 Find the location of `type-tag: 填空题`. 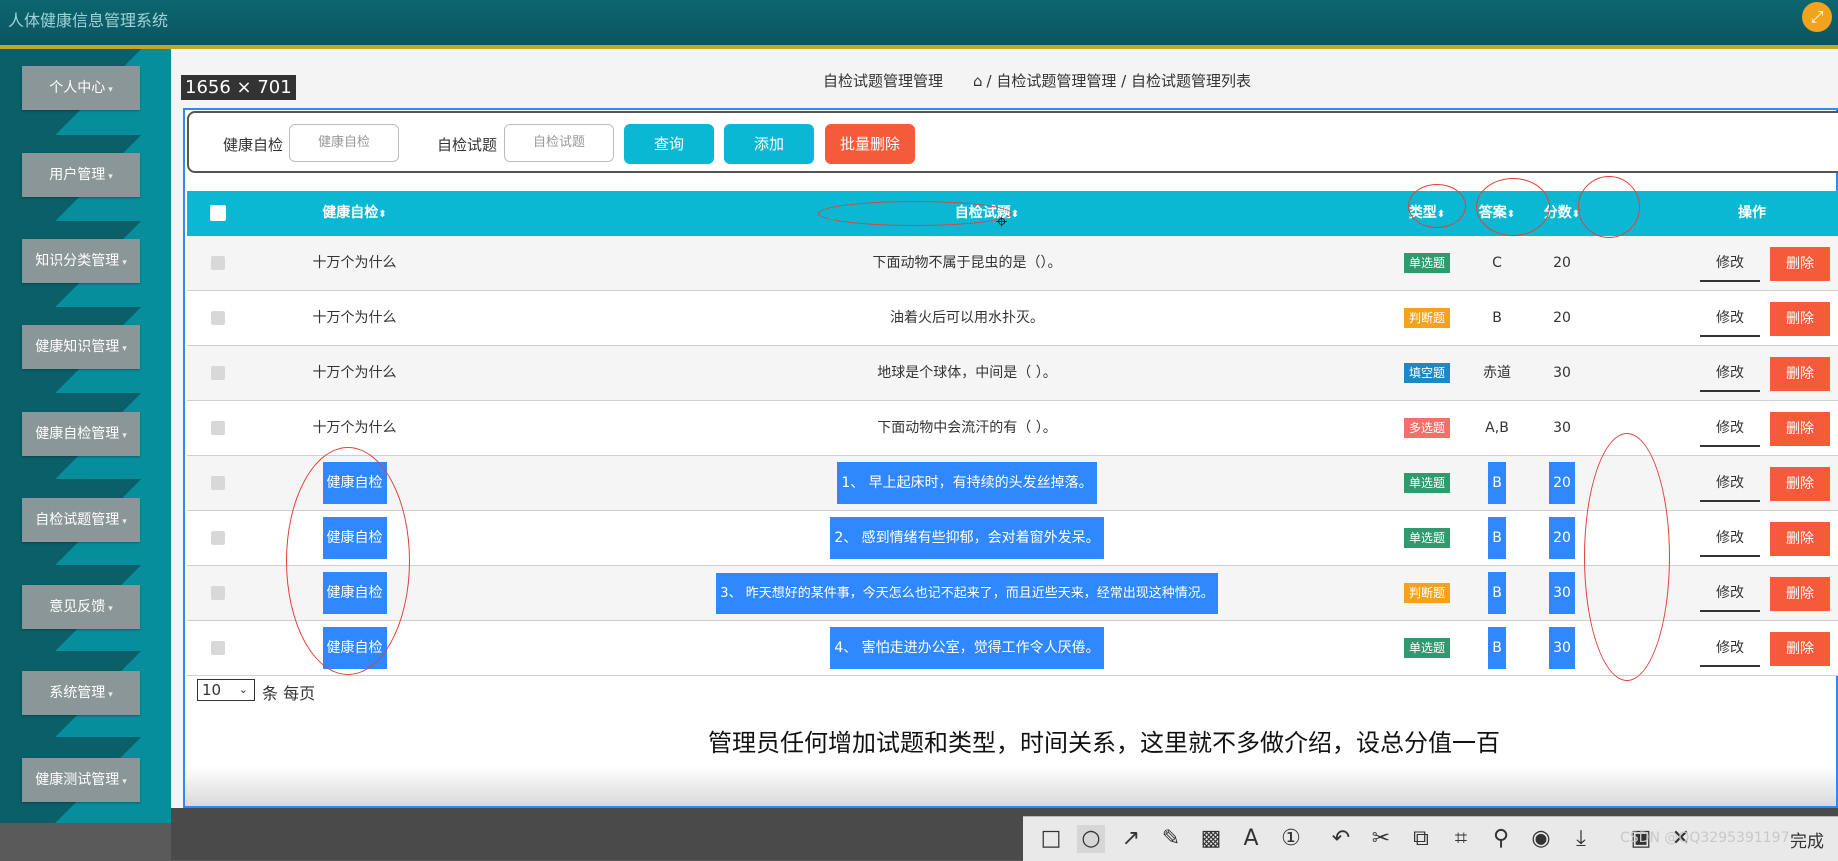

type-tag: 填空题 is located at coordinates (1426, 373).